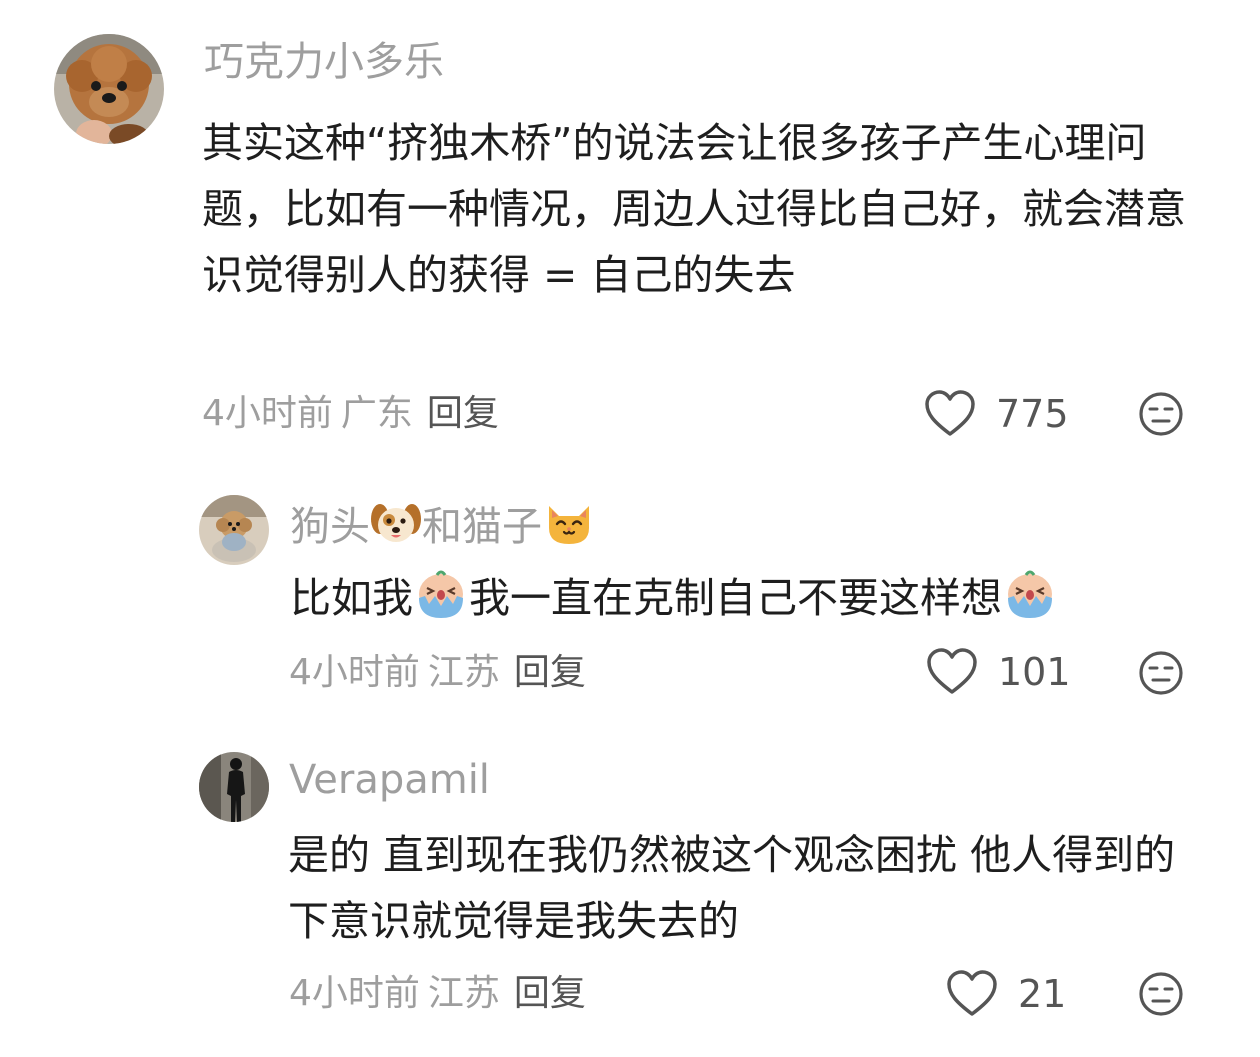 This screenshot has width=1260, height=1057. Describe the element at coordinates (1042, 994) in the screenshot. I see `like-count: 21` at that location.